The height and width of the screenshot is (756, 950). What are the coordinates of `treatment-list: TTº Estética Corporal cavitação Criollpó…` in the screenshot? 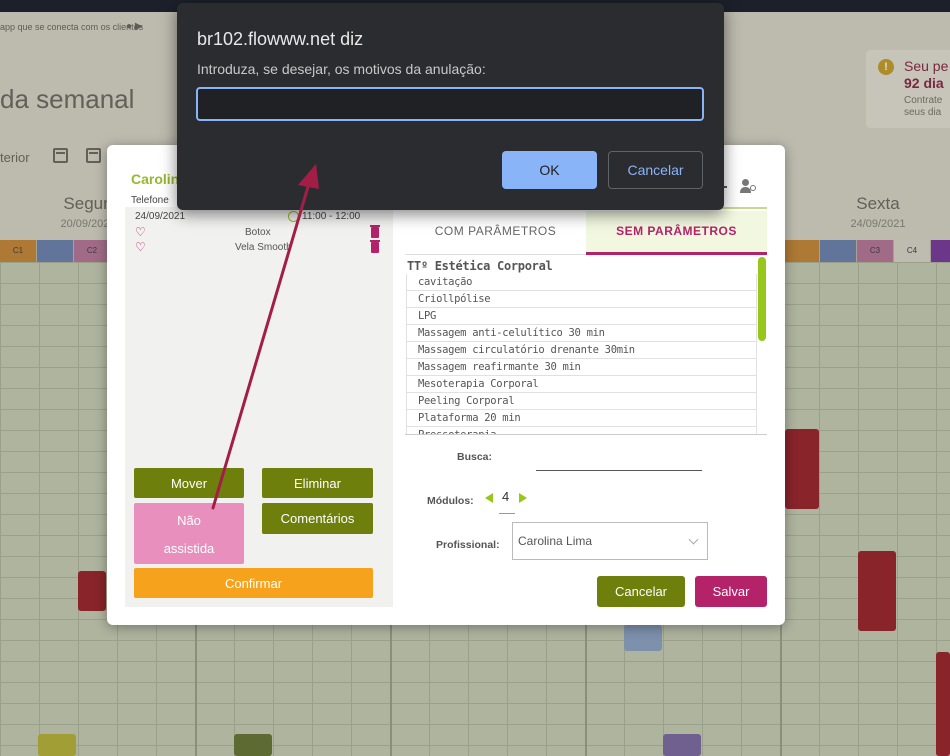 It's located at (586, 346).